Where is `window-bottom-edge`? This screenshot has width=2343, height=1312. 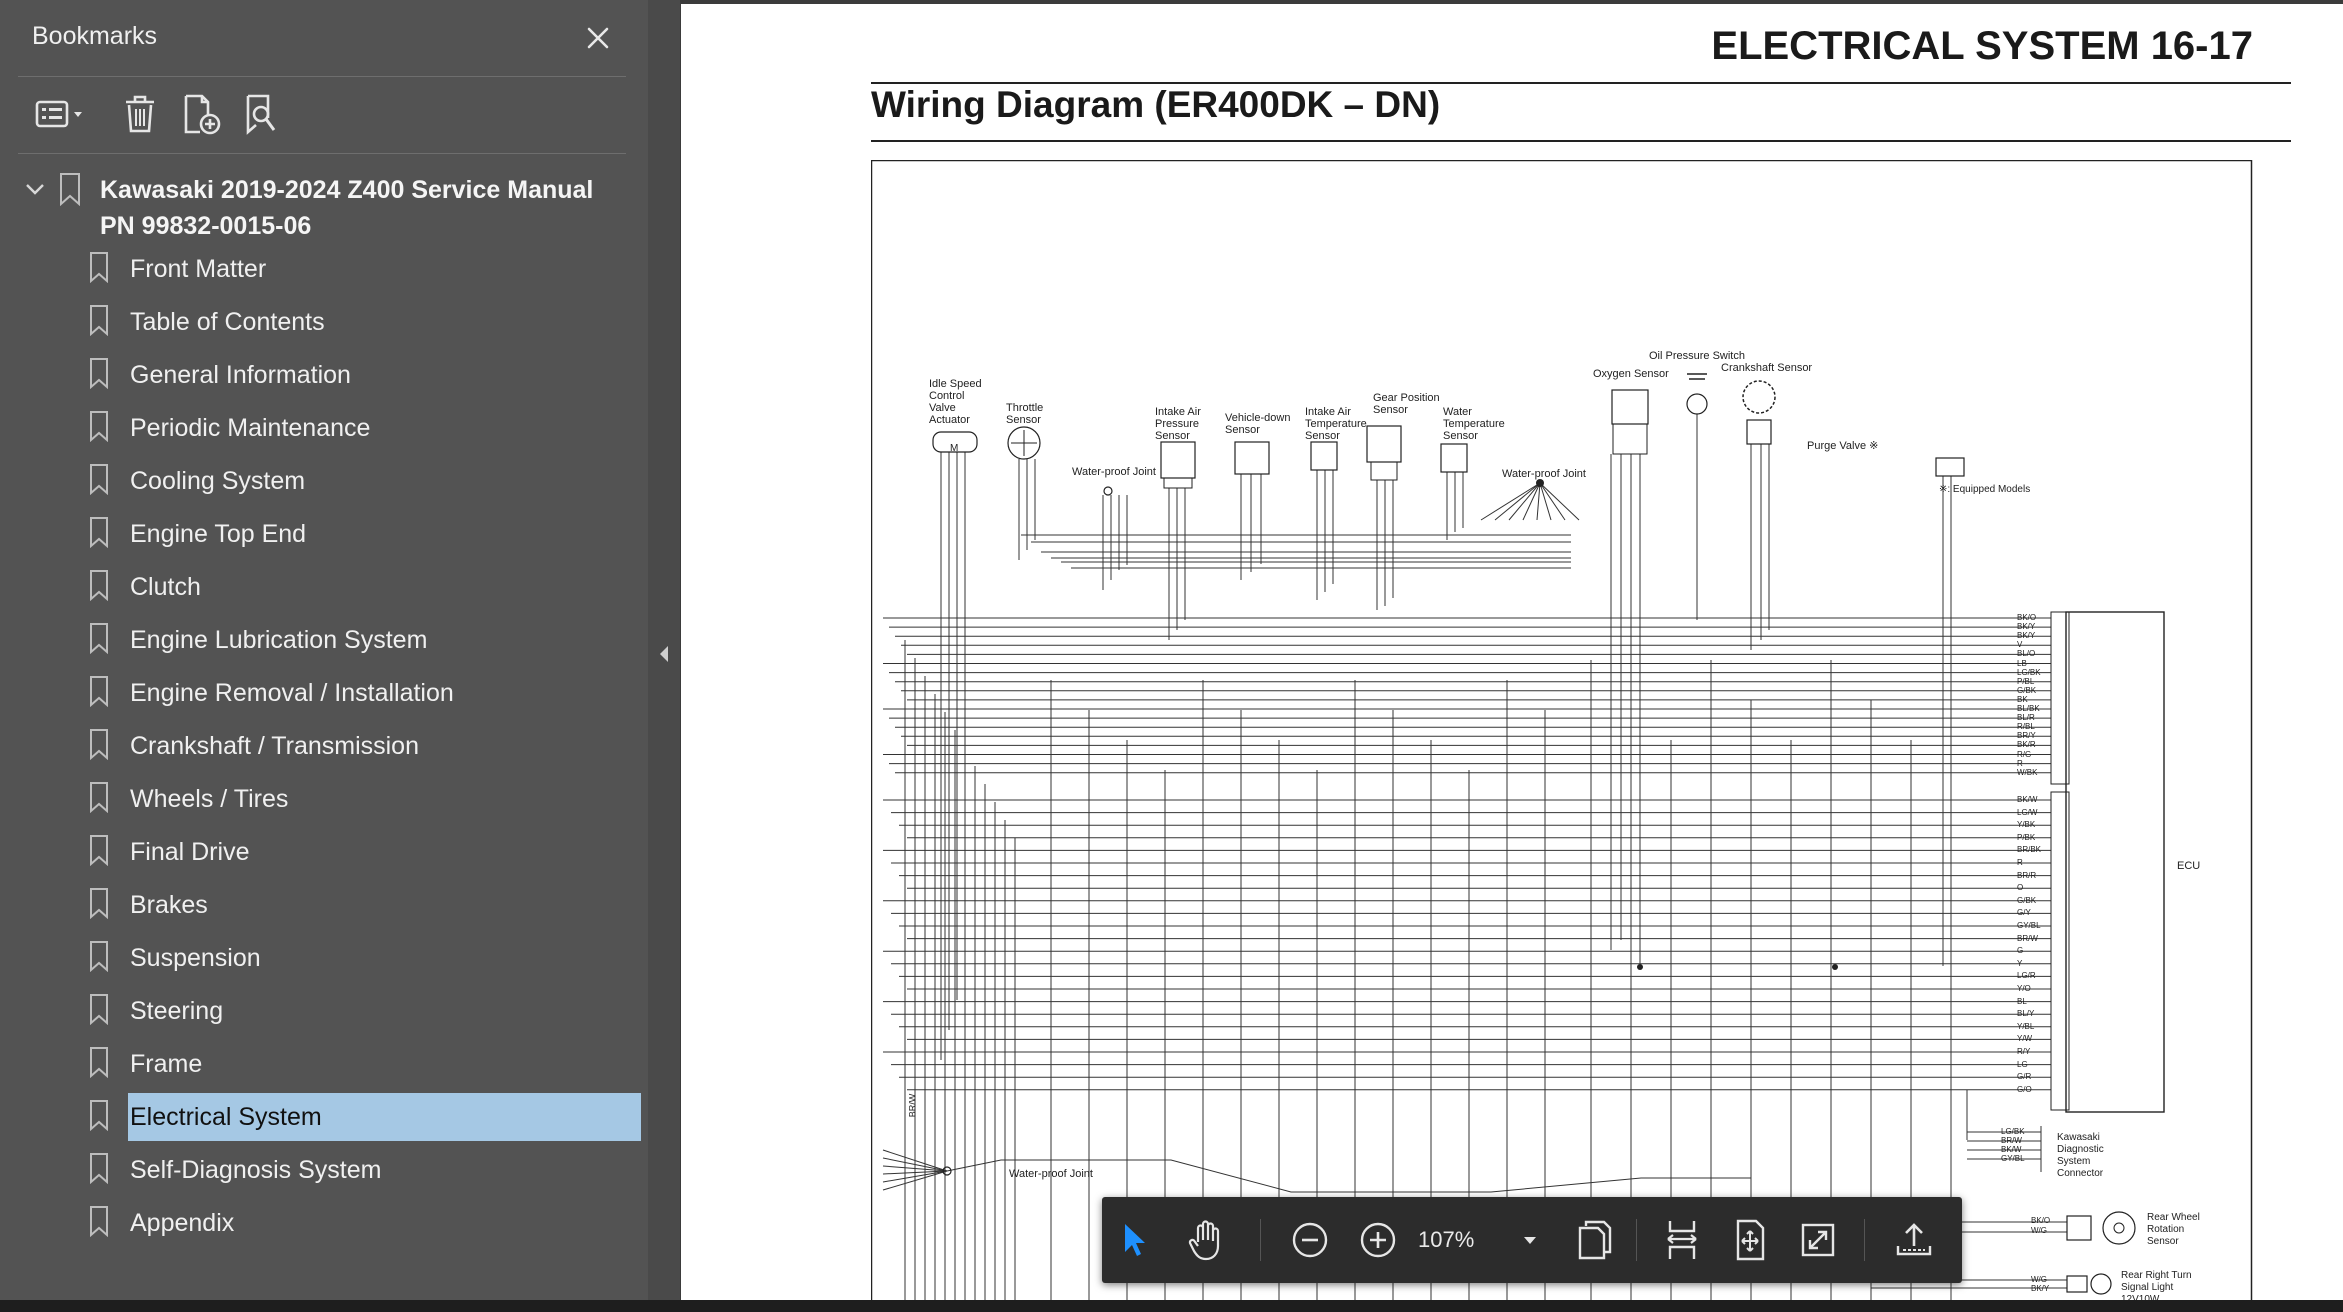
window-bottom-edge is located at coordinates (1171, 1306).